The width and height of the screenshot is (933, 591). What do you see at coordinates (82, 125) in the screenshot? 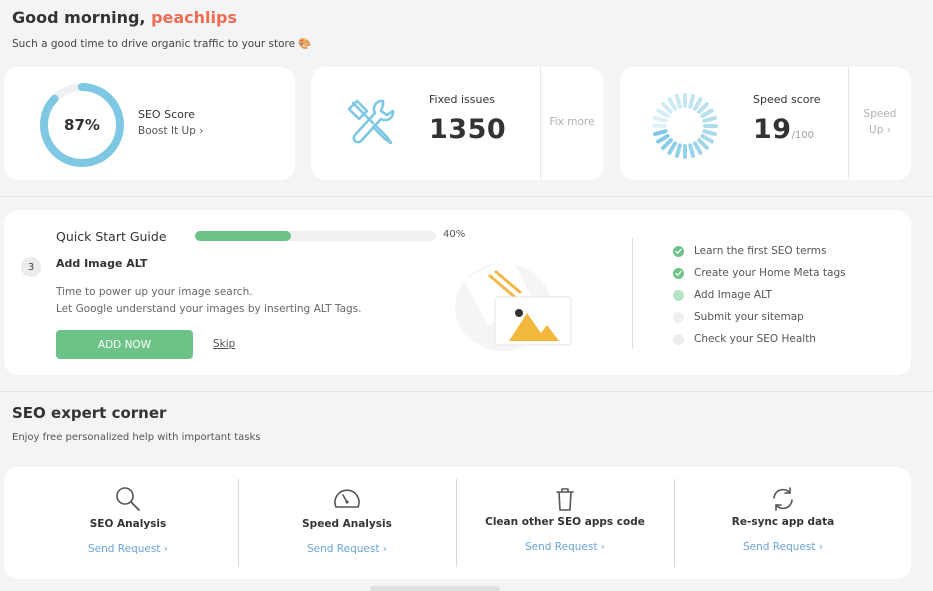
I see `seo-score-value: 87%` at bounding box center [82, 125].